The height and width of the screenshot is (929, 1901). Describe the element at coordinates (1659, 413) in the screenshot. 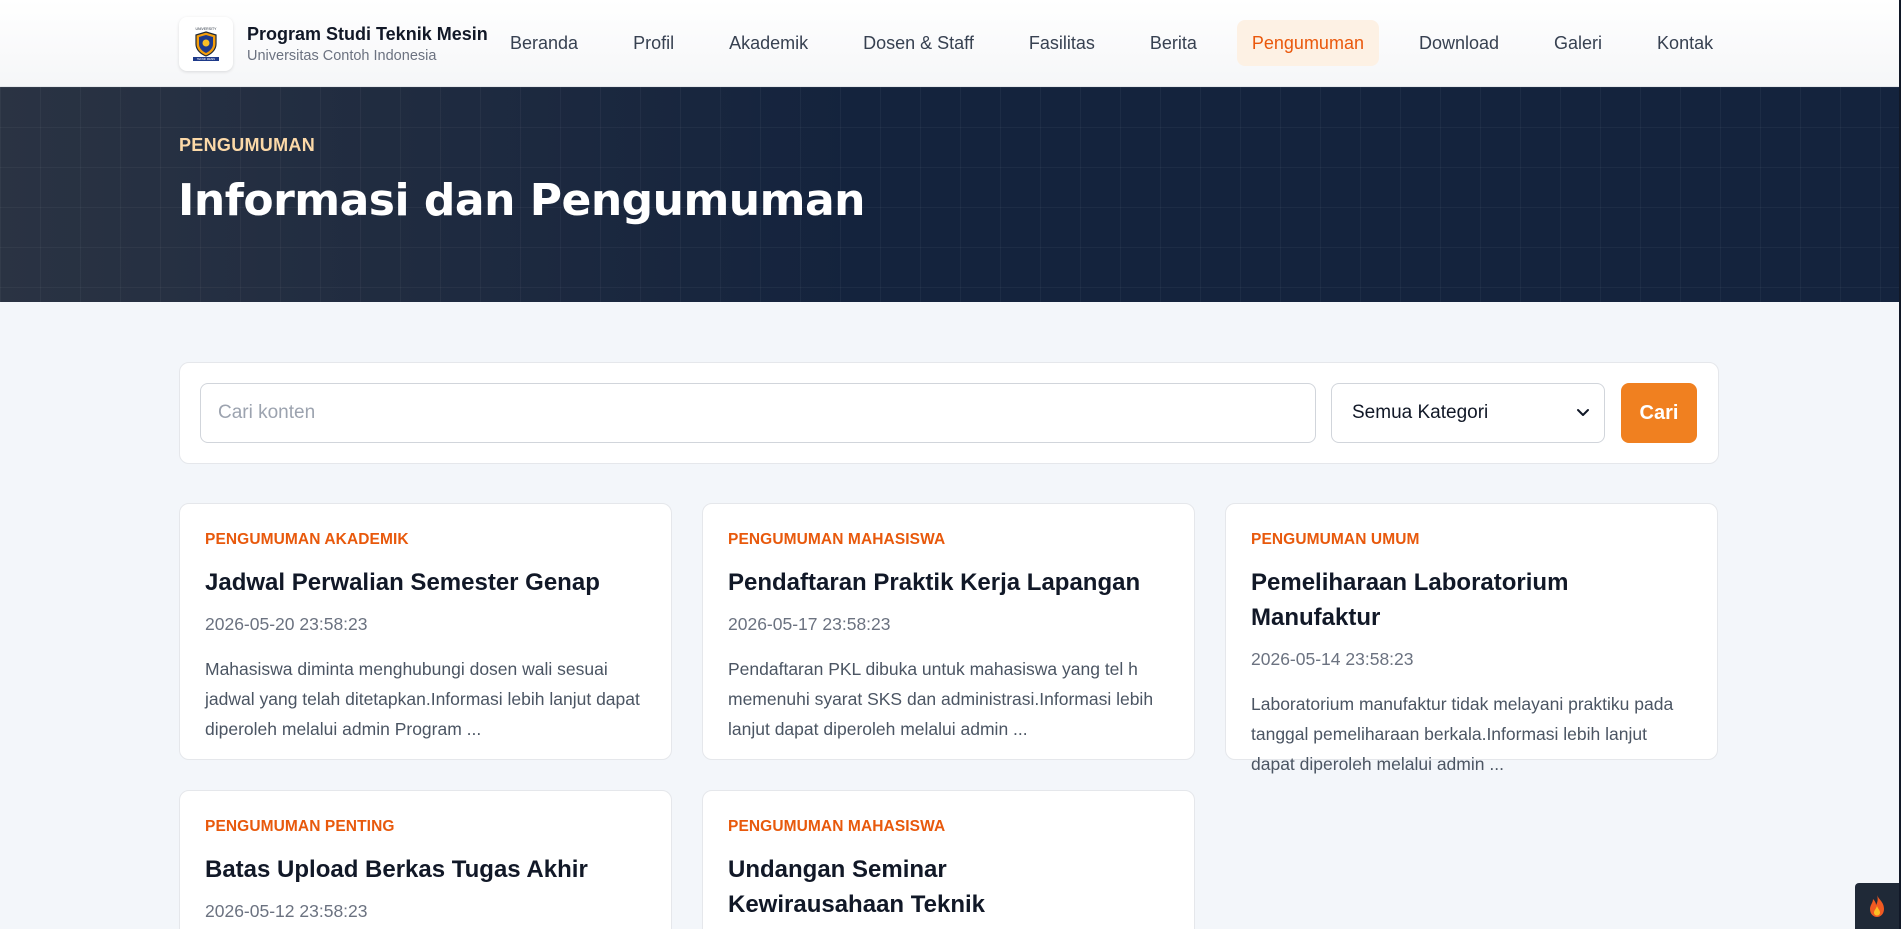

I see `search-button: Cari` at that location.